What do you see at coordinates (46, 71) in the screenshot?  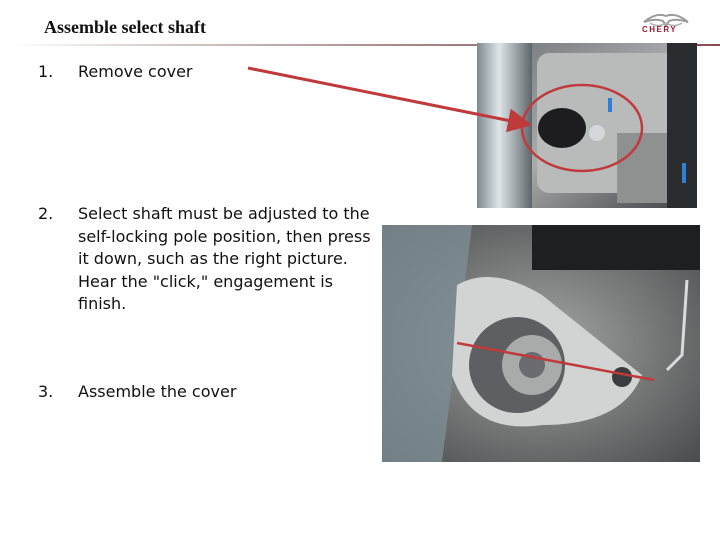 I see `step-number: 1.` at bounding box center [46, 71].